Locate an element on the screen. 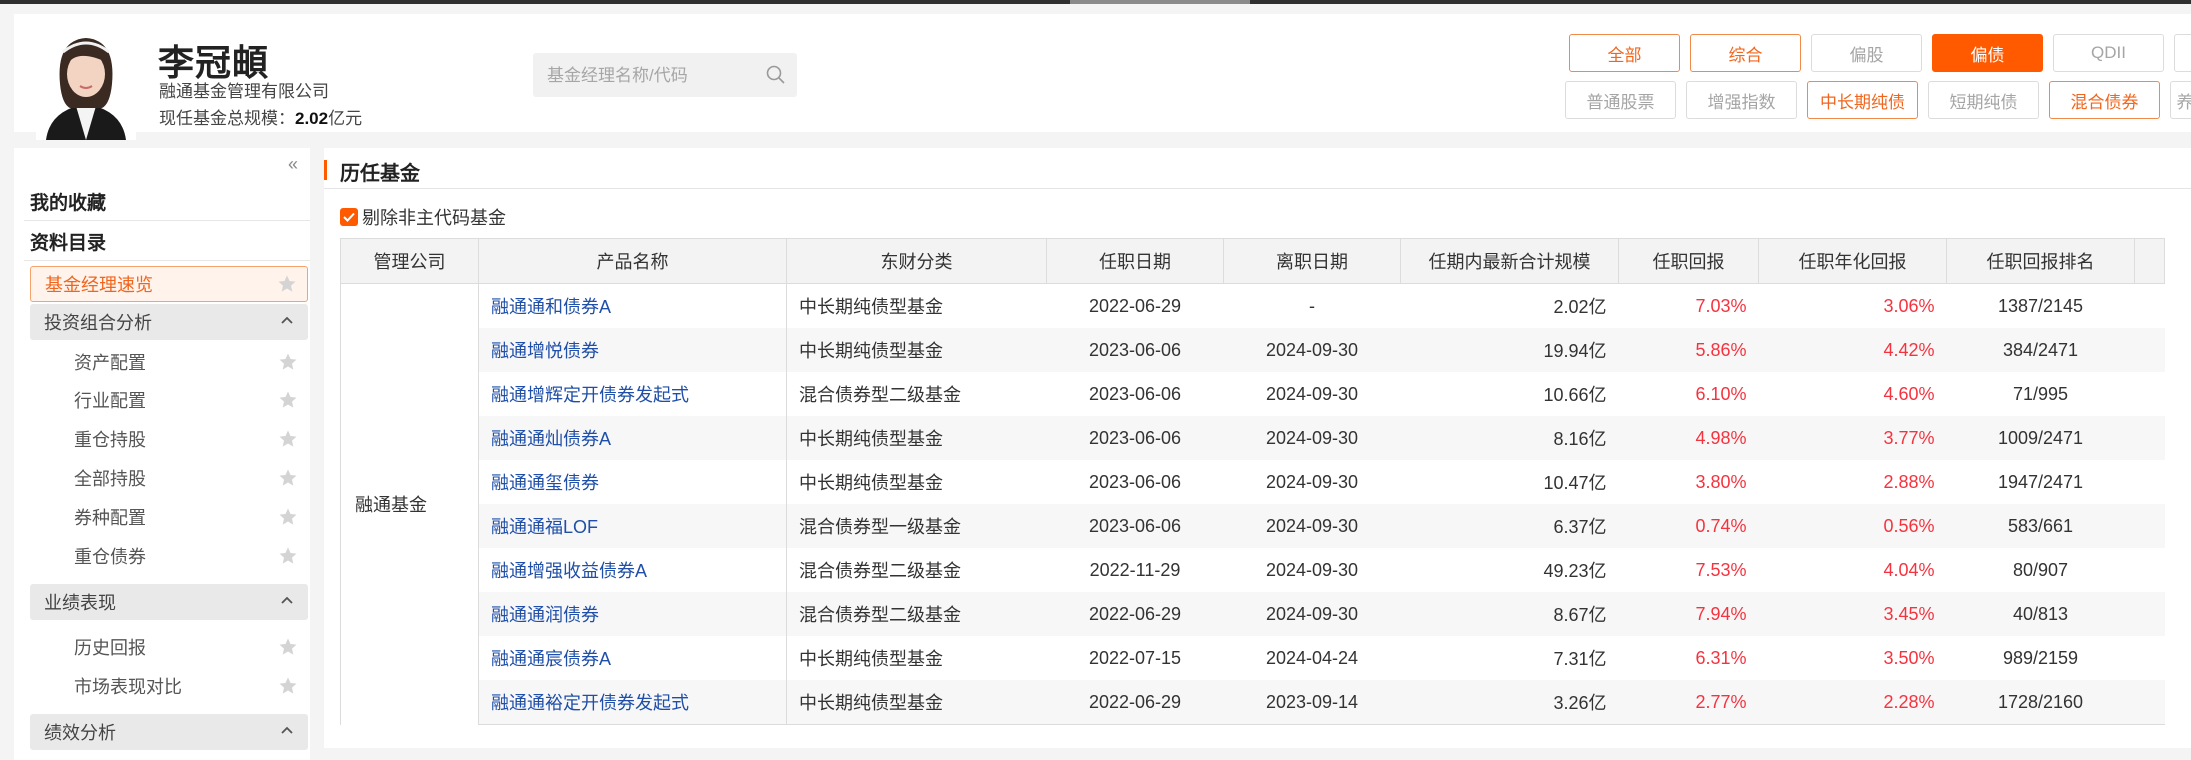 The width and height of the screenshot is (2191, 760). cell-return: 7.94% is located at coordinates (1688, 614).